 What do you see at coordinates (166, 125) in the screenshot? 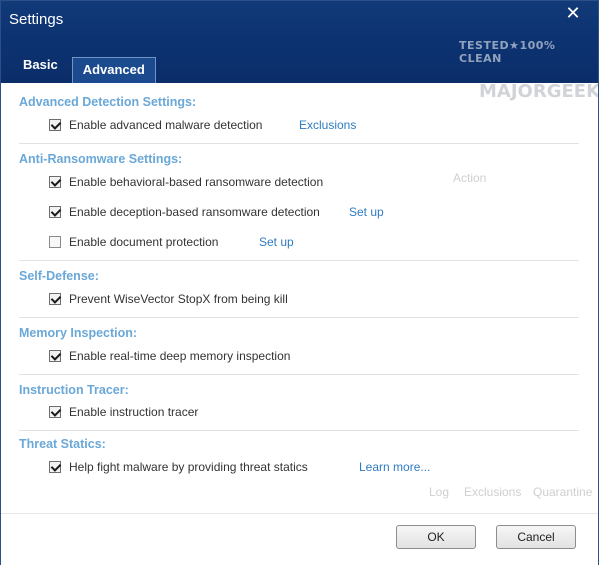
I see `option-label: Enable advanced malware detection` at bounding box center [166, 125].